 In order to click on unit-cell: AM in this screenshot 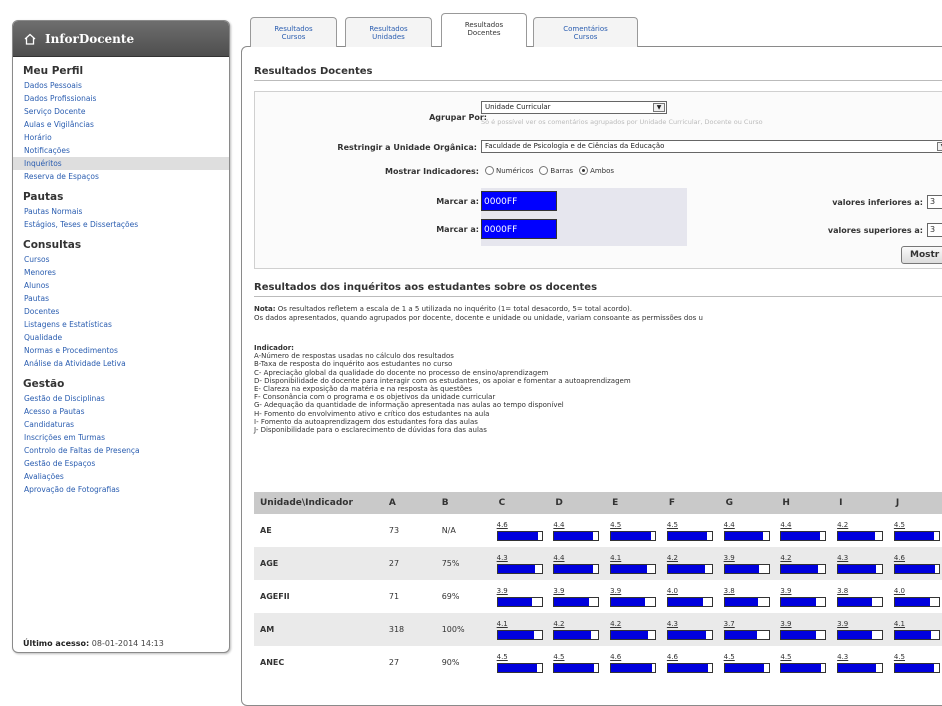, I will do `click(319, 629)`.